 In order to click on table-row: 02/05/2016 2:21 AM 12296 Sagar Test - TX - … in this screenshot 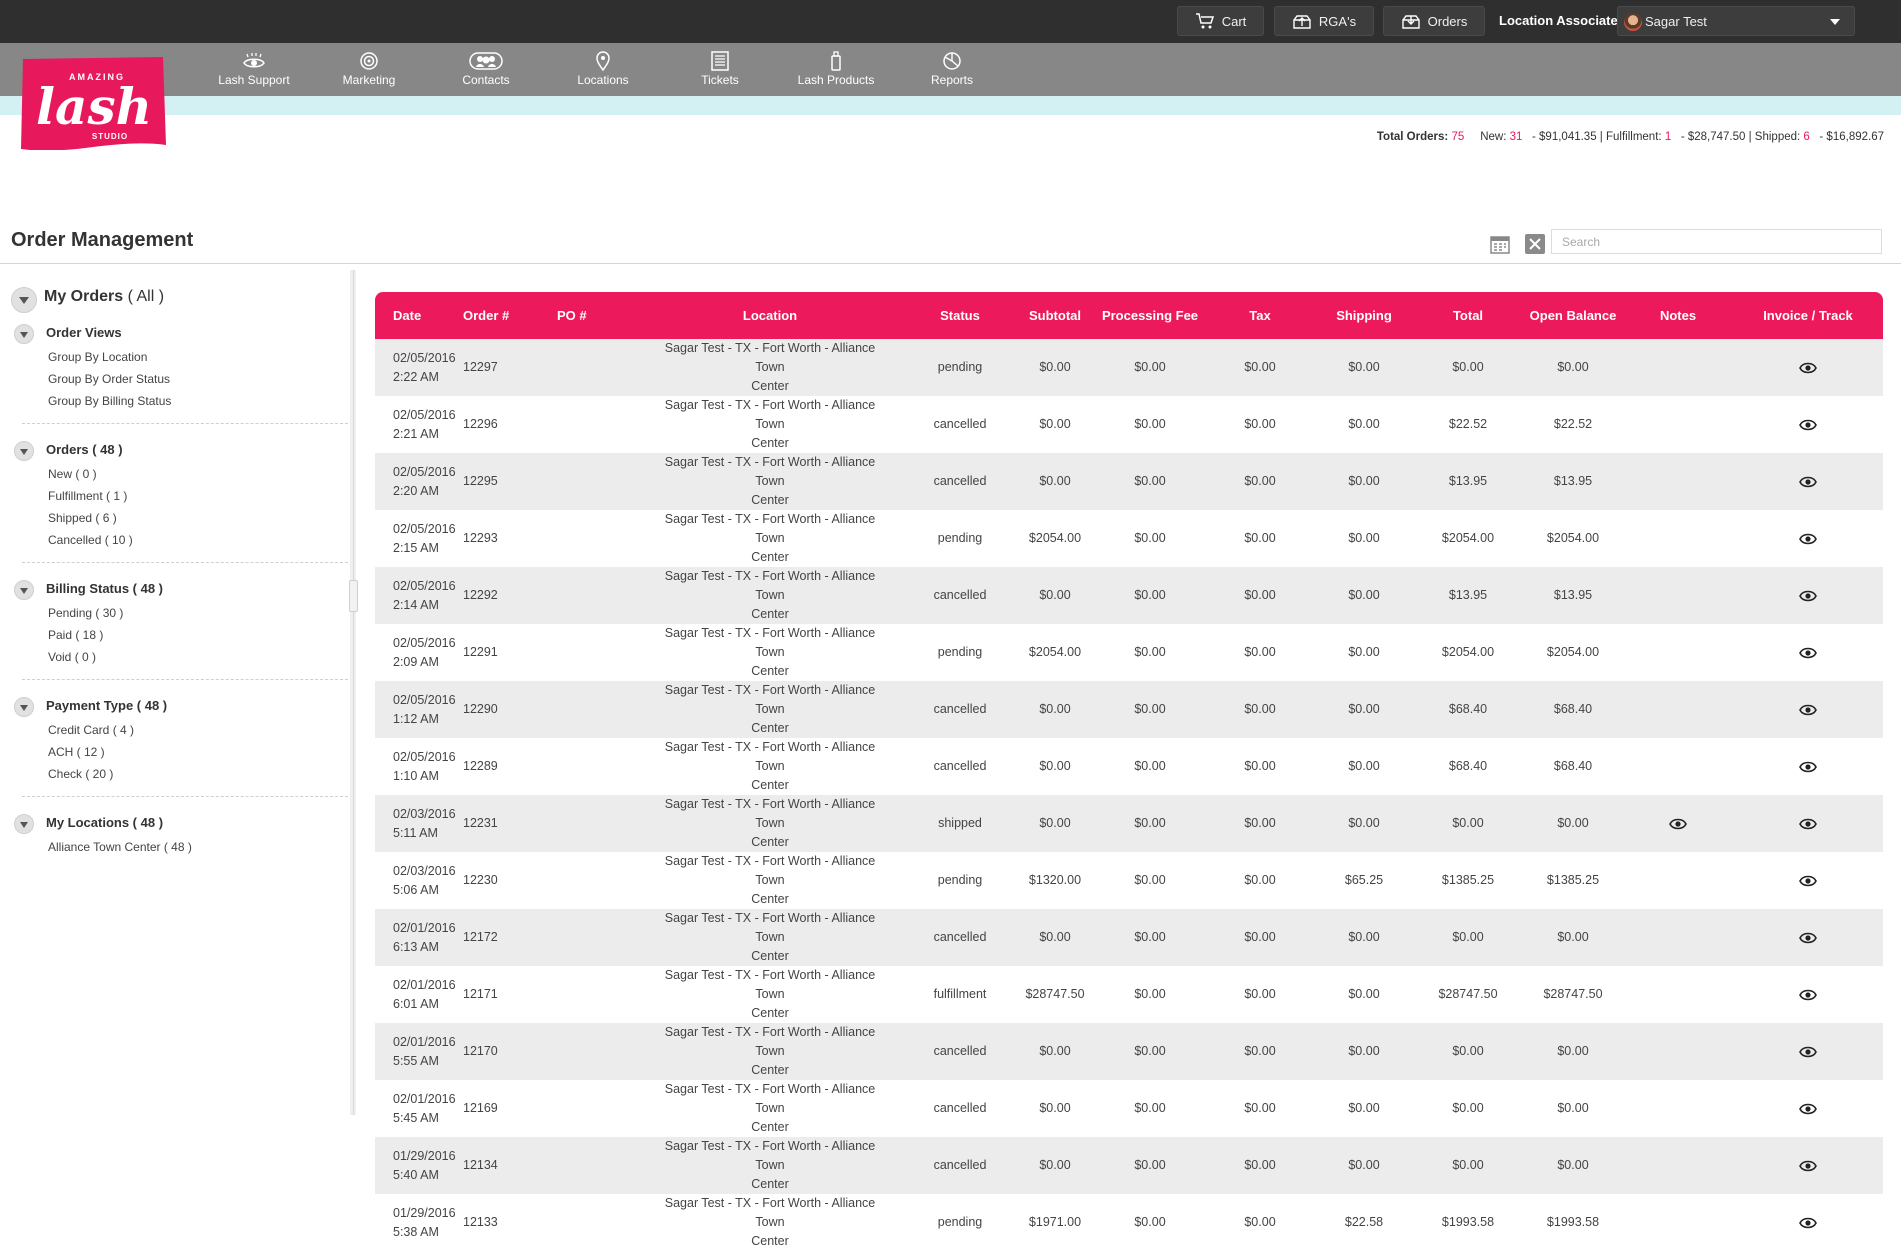, I will do `click(1129, 424)`.